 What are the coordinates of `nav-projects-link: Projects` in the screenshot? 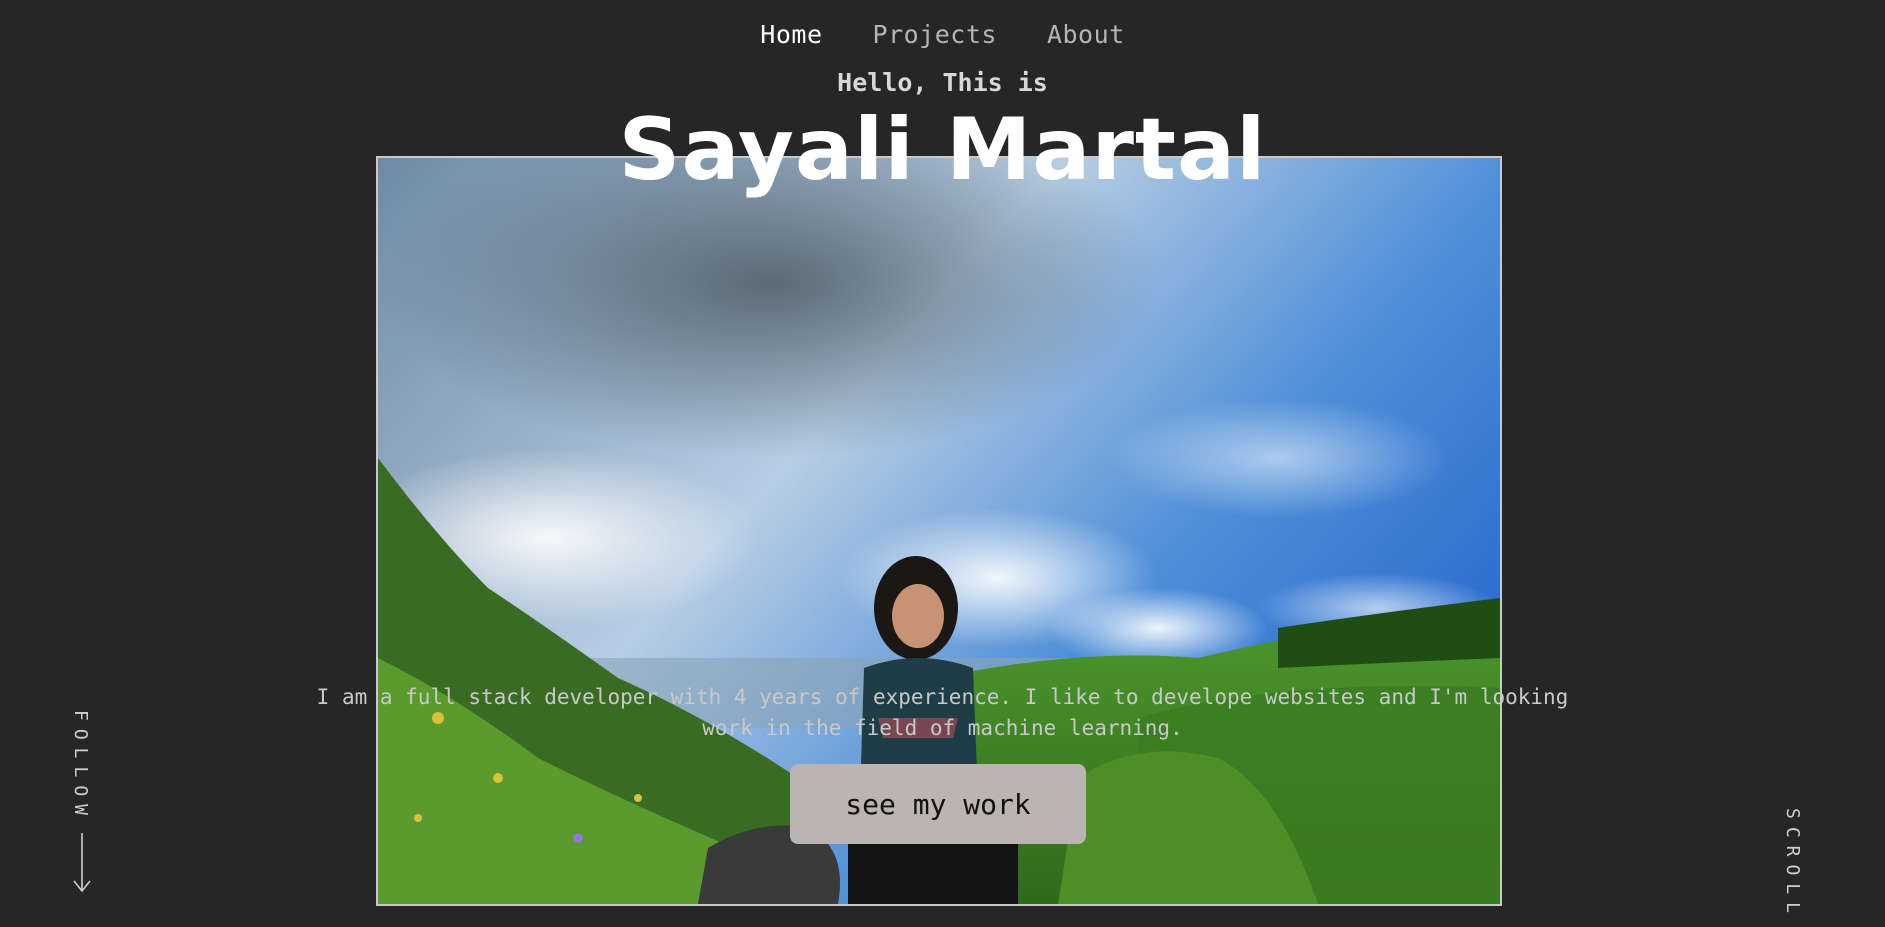 It's located at (935, 34).